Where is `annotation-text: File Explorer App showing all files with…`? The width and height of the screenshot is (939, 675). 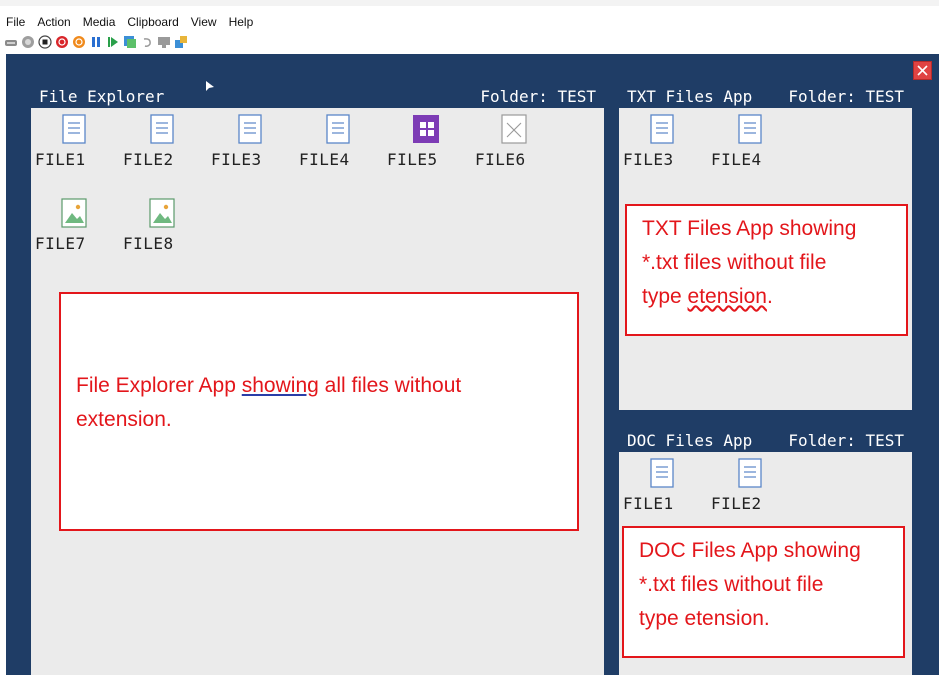 annotation-text: File Explorer App showing all files with… is located at coordinates (268, 403).